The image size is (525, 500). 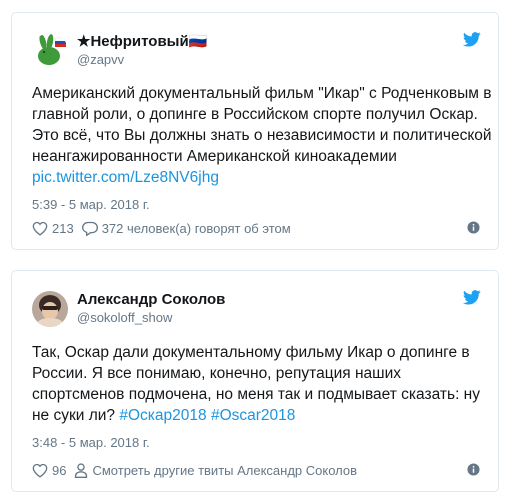 I want to click on author-name: ★Нефритовый🇷🇺, so click(x=142, y=42).